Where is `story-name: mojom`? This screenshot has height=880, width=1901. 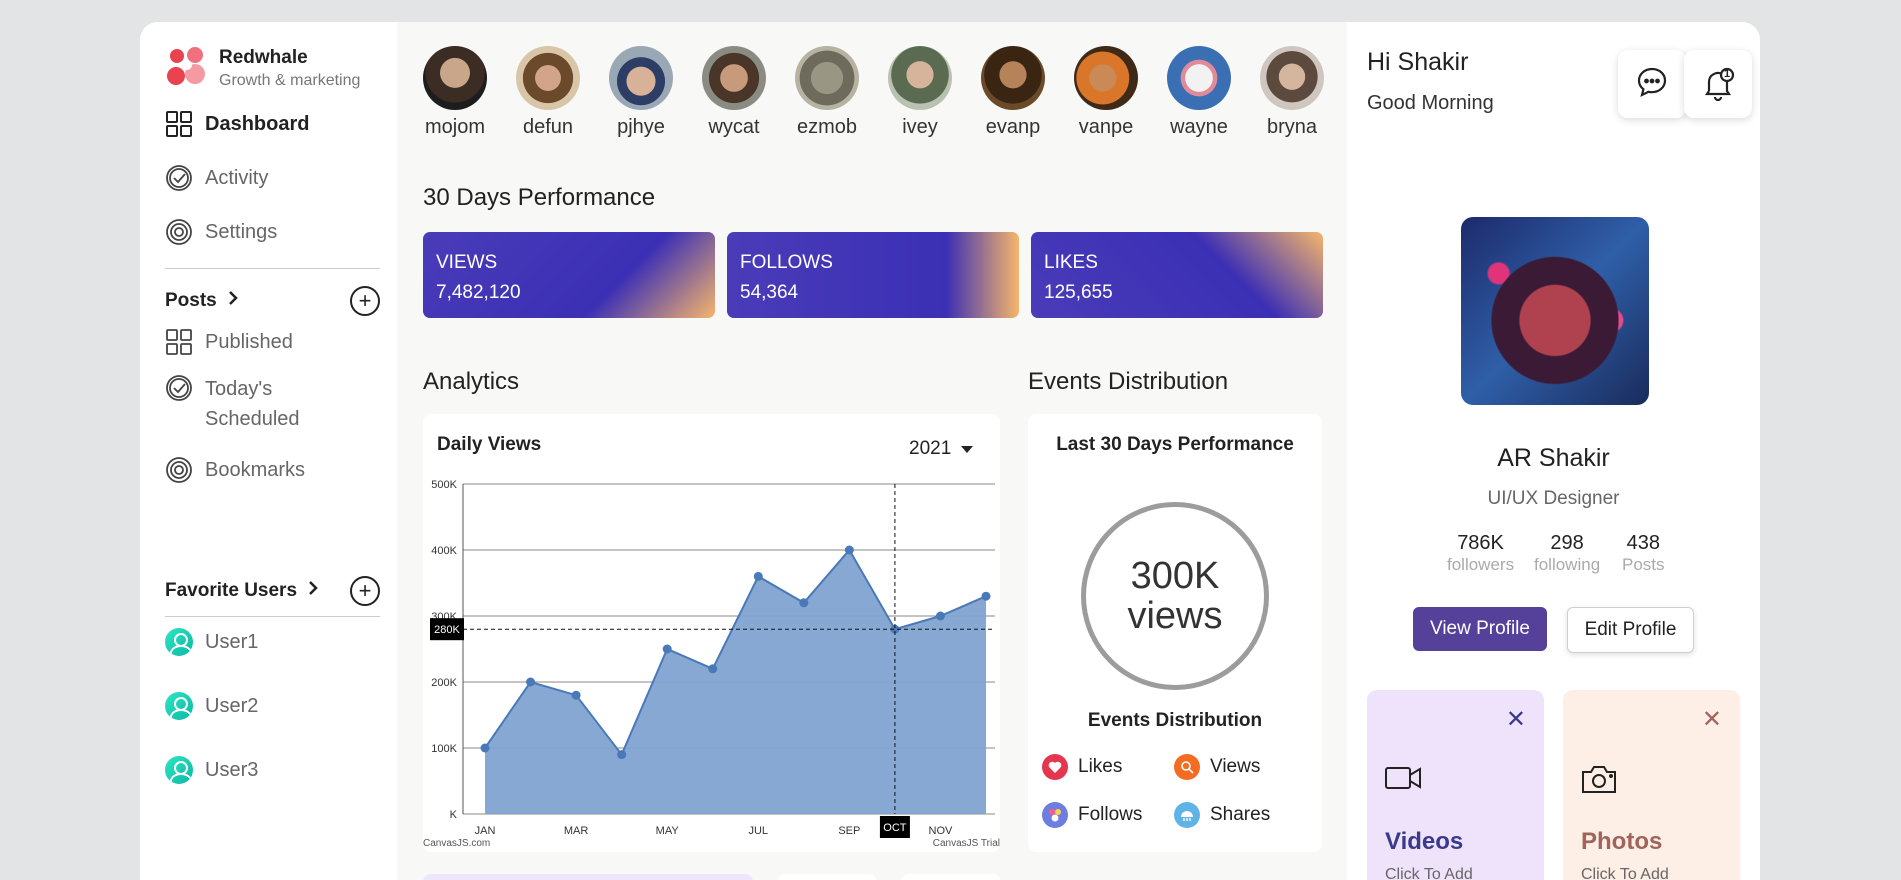 story-name: mojom is located at coordinates (454, 127).